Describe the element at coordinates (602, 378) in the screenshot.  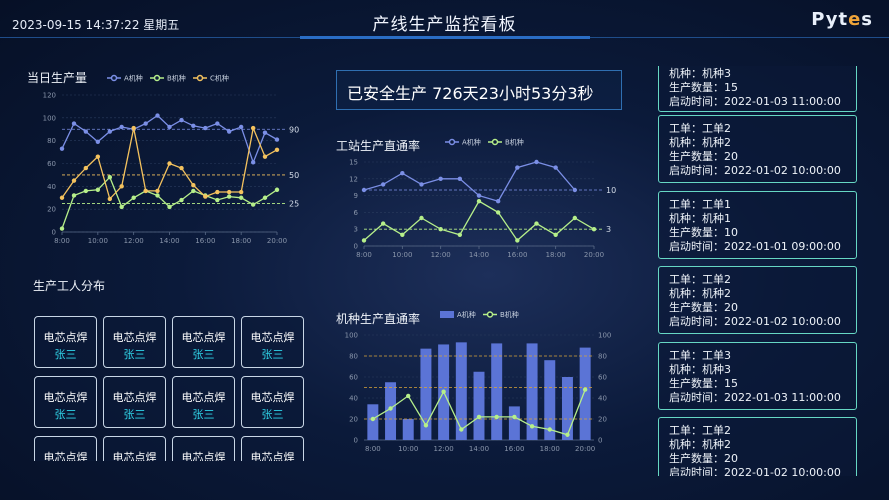
I see `y2-tick-label: 60` at that location.